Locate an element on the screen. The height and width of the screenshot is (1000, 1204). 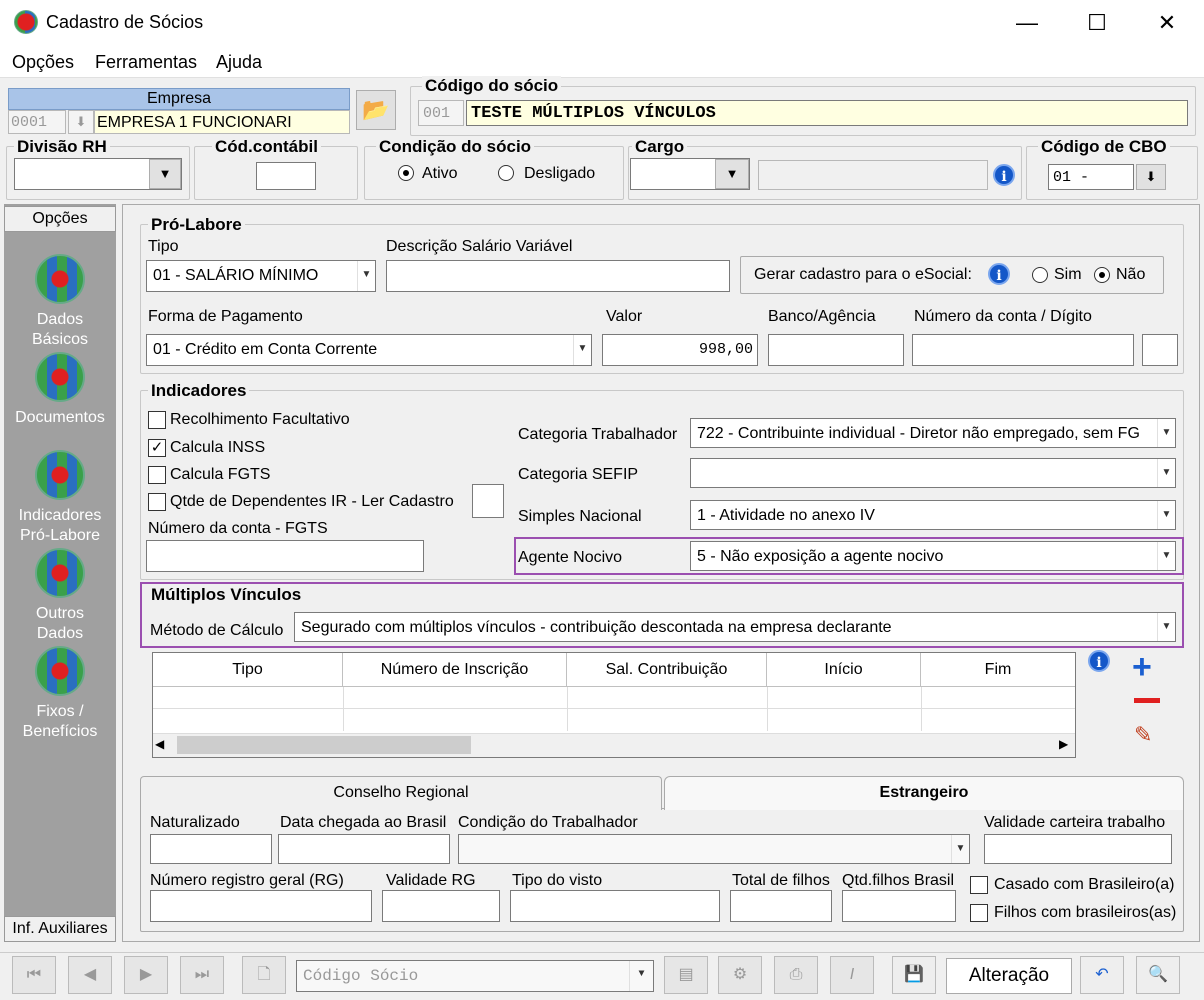
sidebar-inf-auxiliares: Inf. Auxiliares is located at coordinates (60, 929).